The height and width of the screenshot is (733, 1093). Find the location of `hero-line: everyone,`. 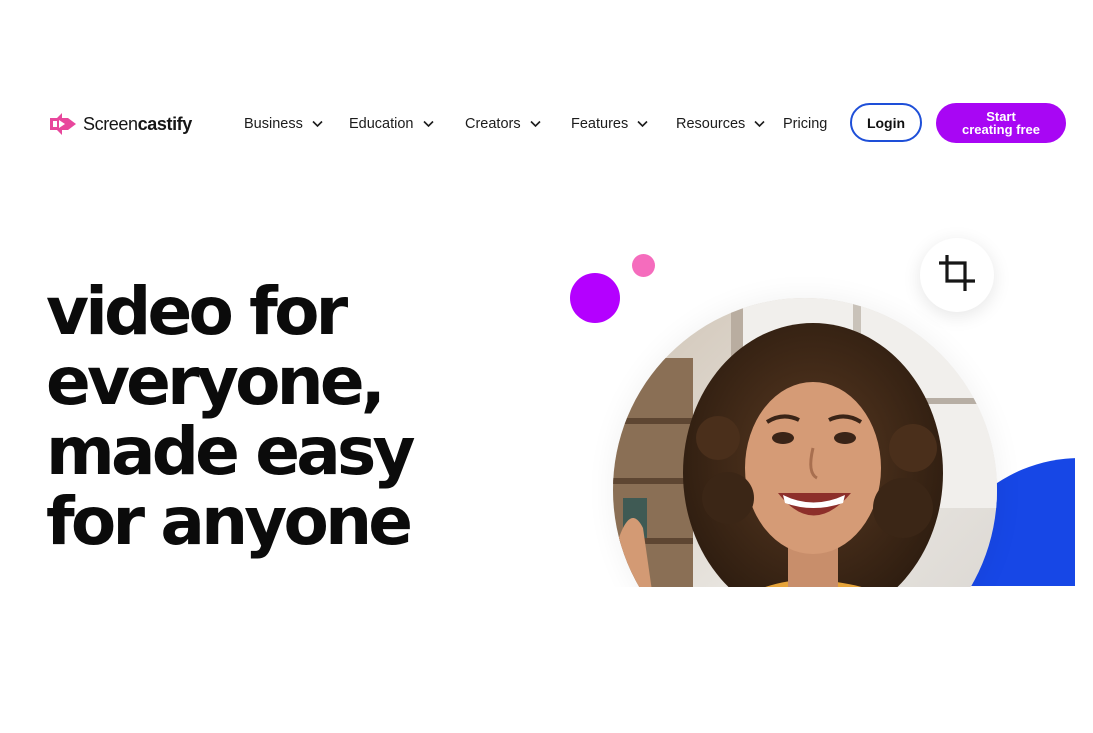

hero-line: everyone, is located at coordinates (216, 381).